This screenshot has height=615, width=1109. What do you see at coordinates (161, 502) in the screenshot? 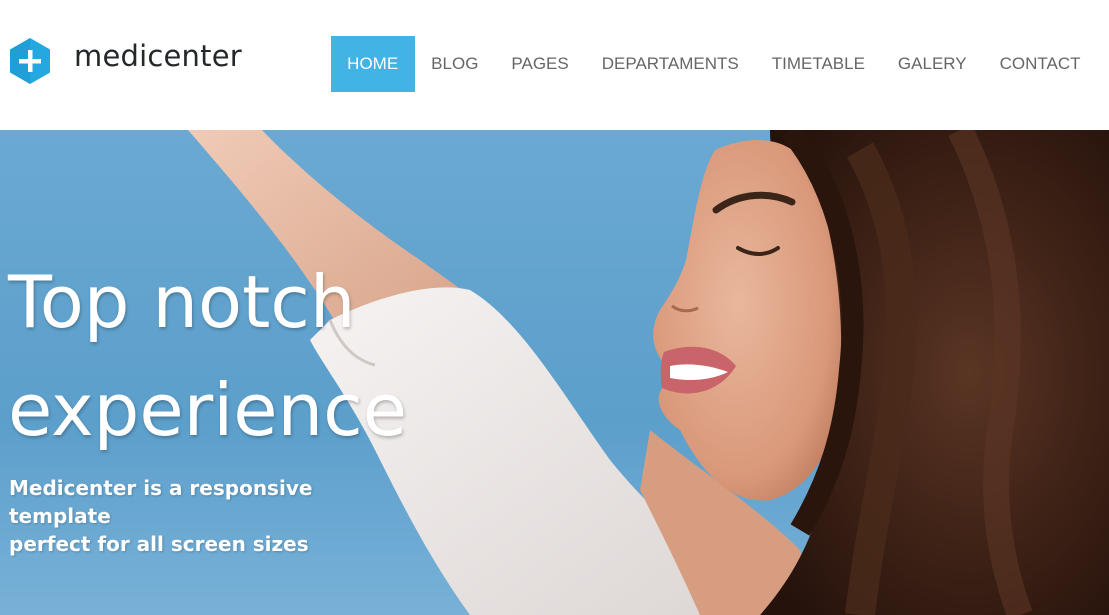
I see `hero-subtitle-line1: Medicenter is a responsive template` at bounding box center [161, 502].